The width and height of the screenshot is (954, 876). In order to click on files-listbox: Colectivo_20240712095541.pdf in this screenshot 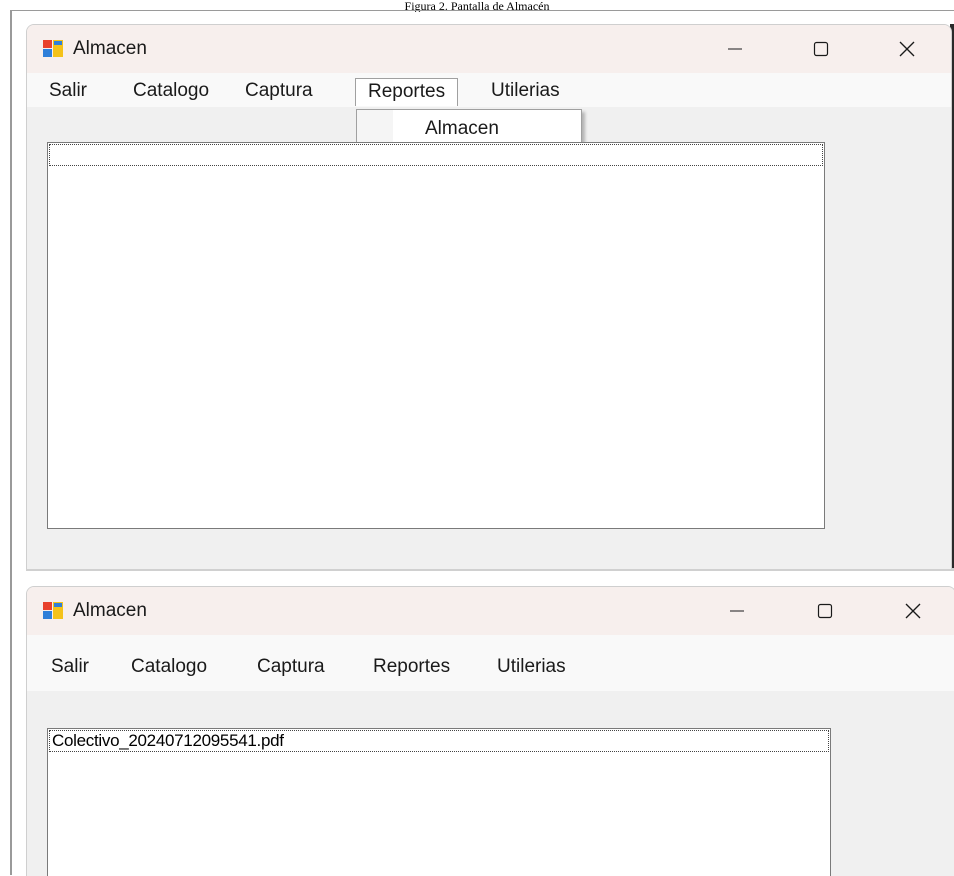, I will do `click(439, 802)`.